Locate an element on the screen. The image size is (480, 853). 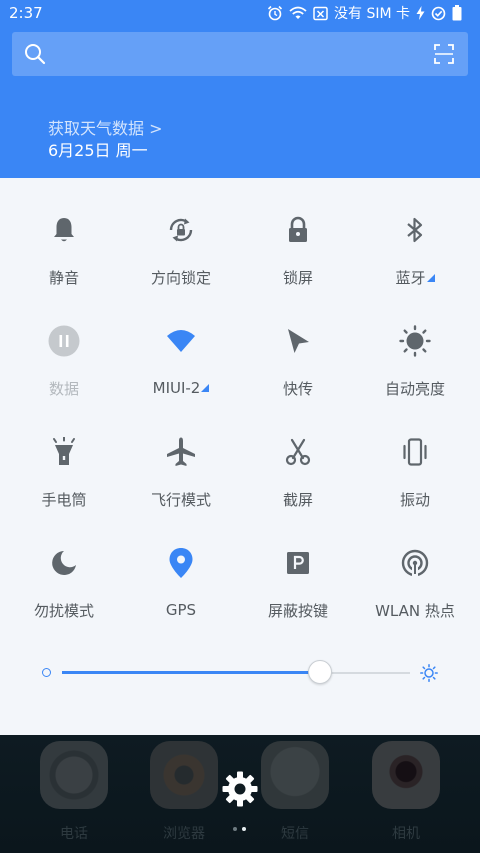
parking-key-icon is located at coordinates (298, 562).